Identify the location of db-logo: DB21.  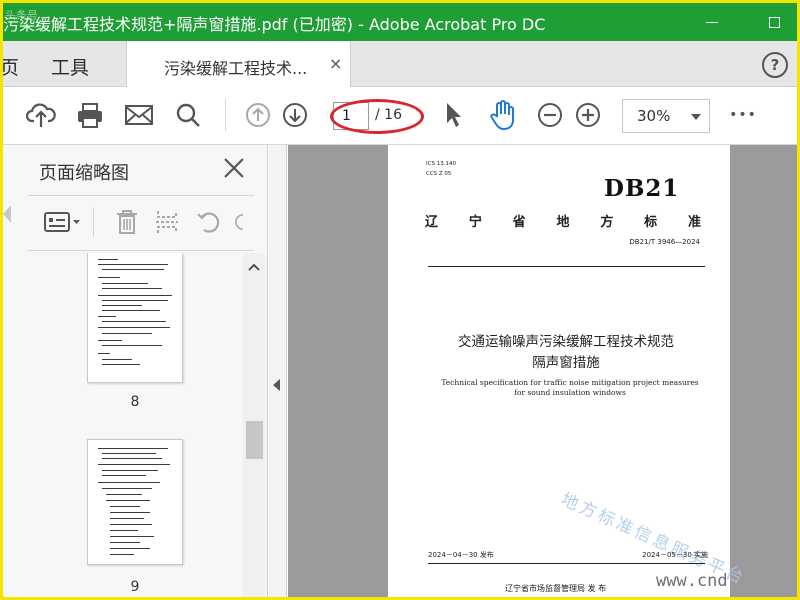
(642, 188).